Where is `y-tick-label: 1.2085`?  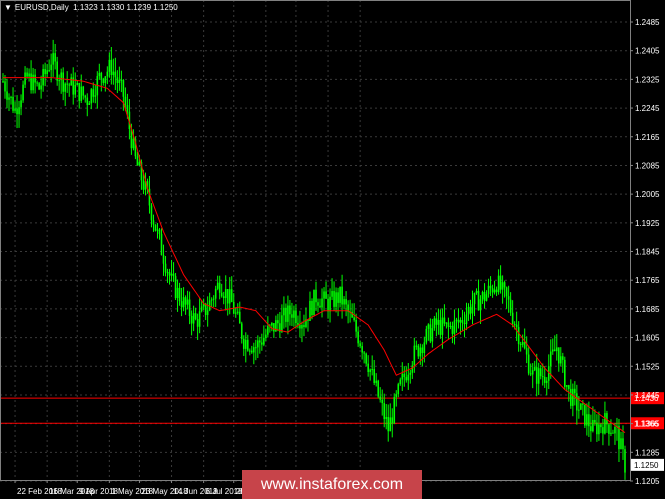
y-tick-label: 1.2085 is located at coordinates (647, 165).